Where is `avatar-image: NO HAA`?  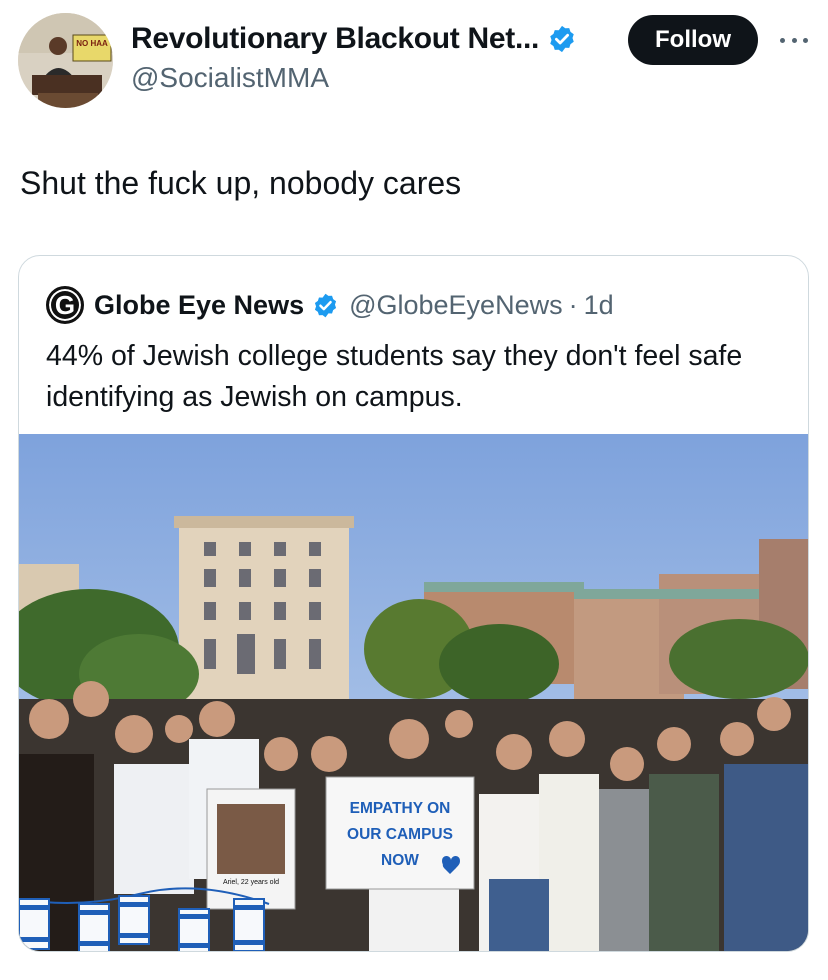 avatar-image: NO HAA is located at coordinates (65, 60).